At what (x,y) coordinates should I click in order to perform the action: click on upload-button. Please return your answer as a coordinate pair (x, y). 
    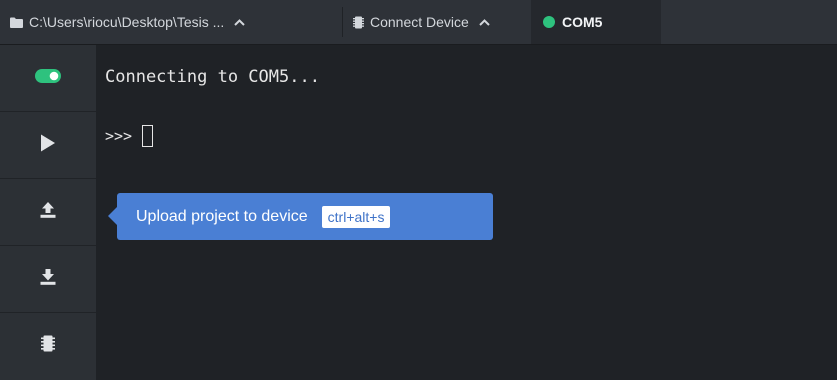
    Looking at the image, I should click on (48, 212).